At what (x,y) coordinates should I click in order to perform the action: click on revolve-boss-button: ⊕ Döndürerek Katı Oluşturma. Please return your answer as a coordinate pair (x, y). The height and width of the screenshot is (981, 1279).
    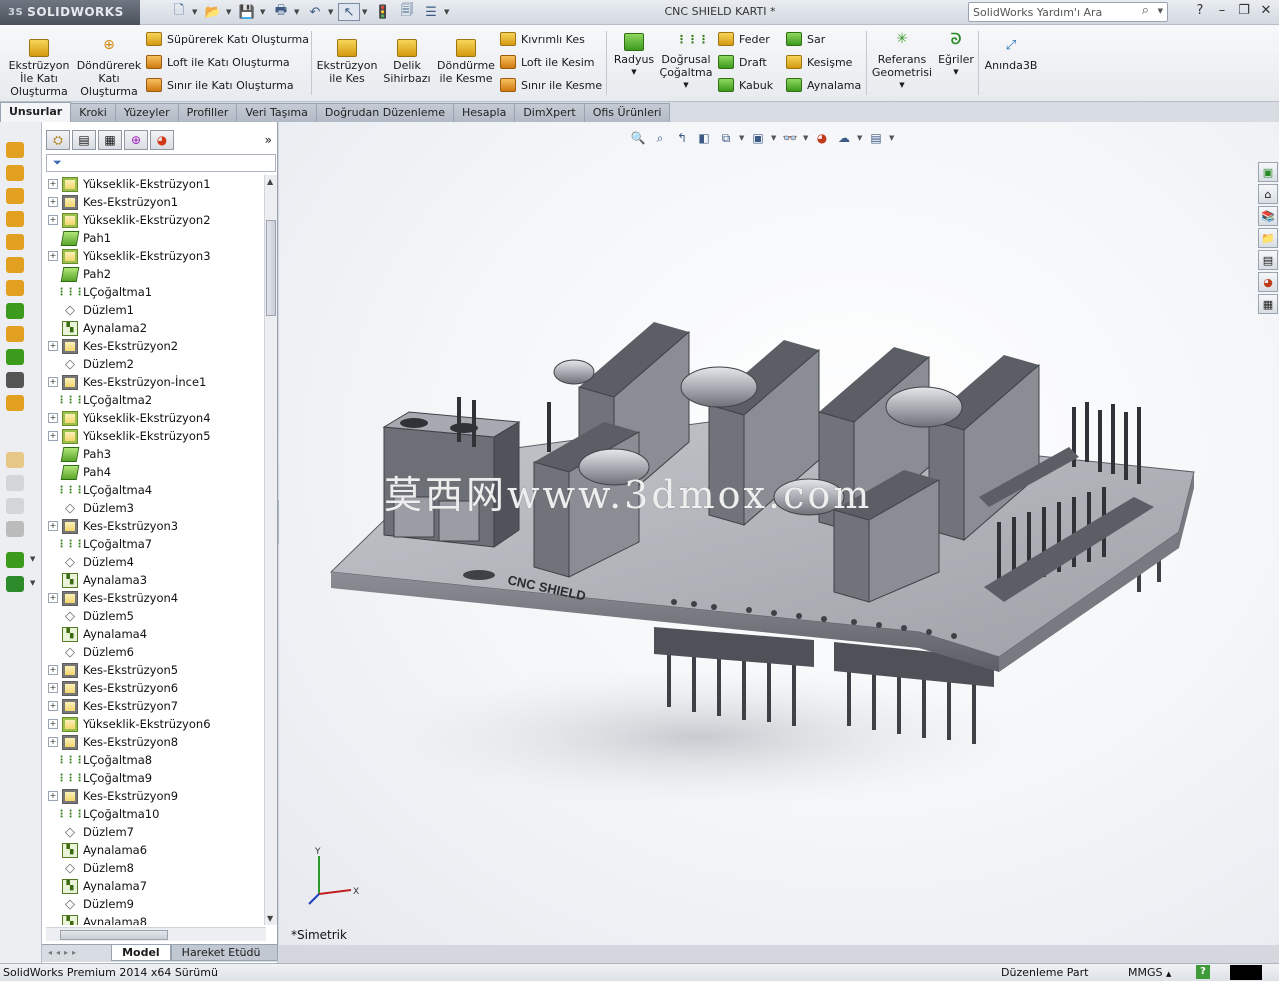
    Looking at the image, I should click on (109, 68).